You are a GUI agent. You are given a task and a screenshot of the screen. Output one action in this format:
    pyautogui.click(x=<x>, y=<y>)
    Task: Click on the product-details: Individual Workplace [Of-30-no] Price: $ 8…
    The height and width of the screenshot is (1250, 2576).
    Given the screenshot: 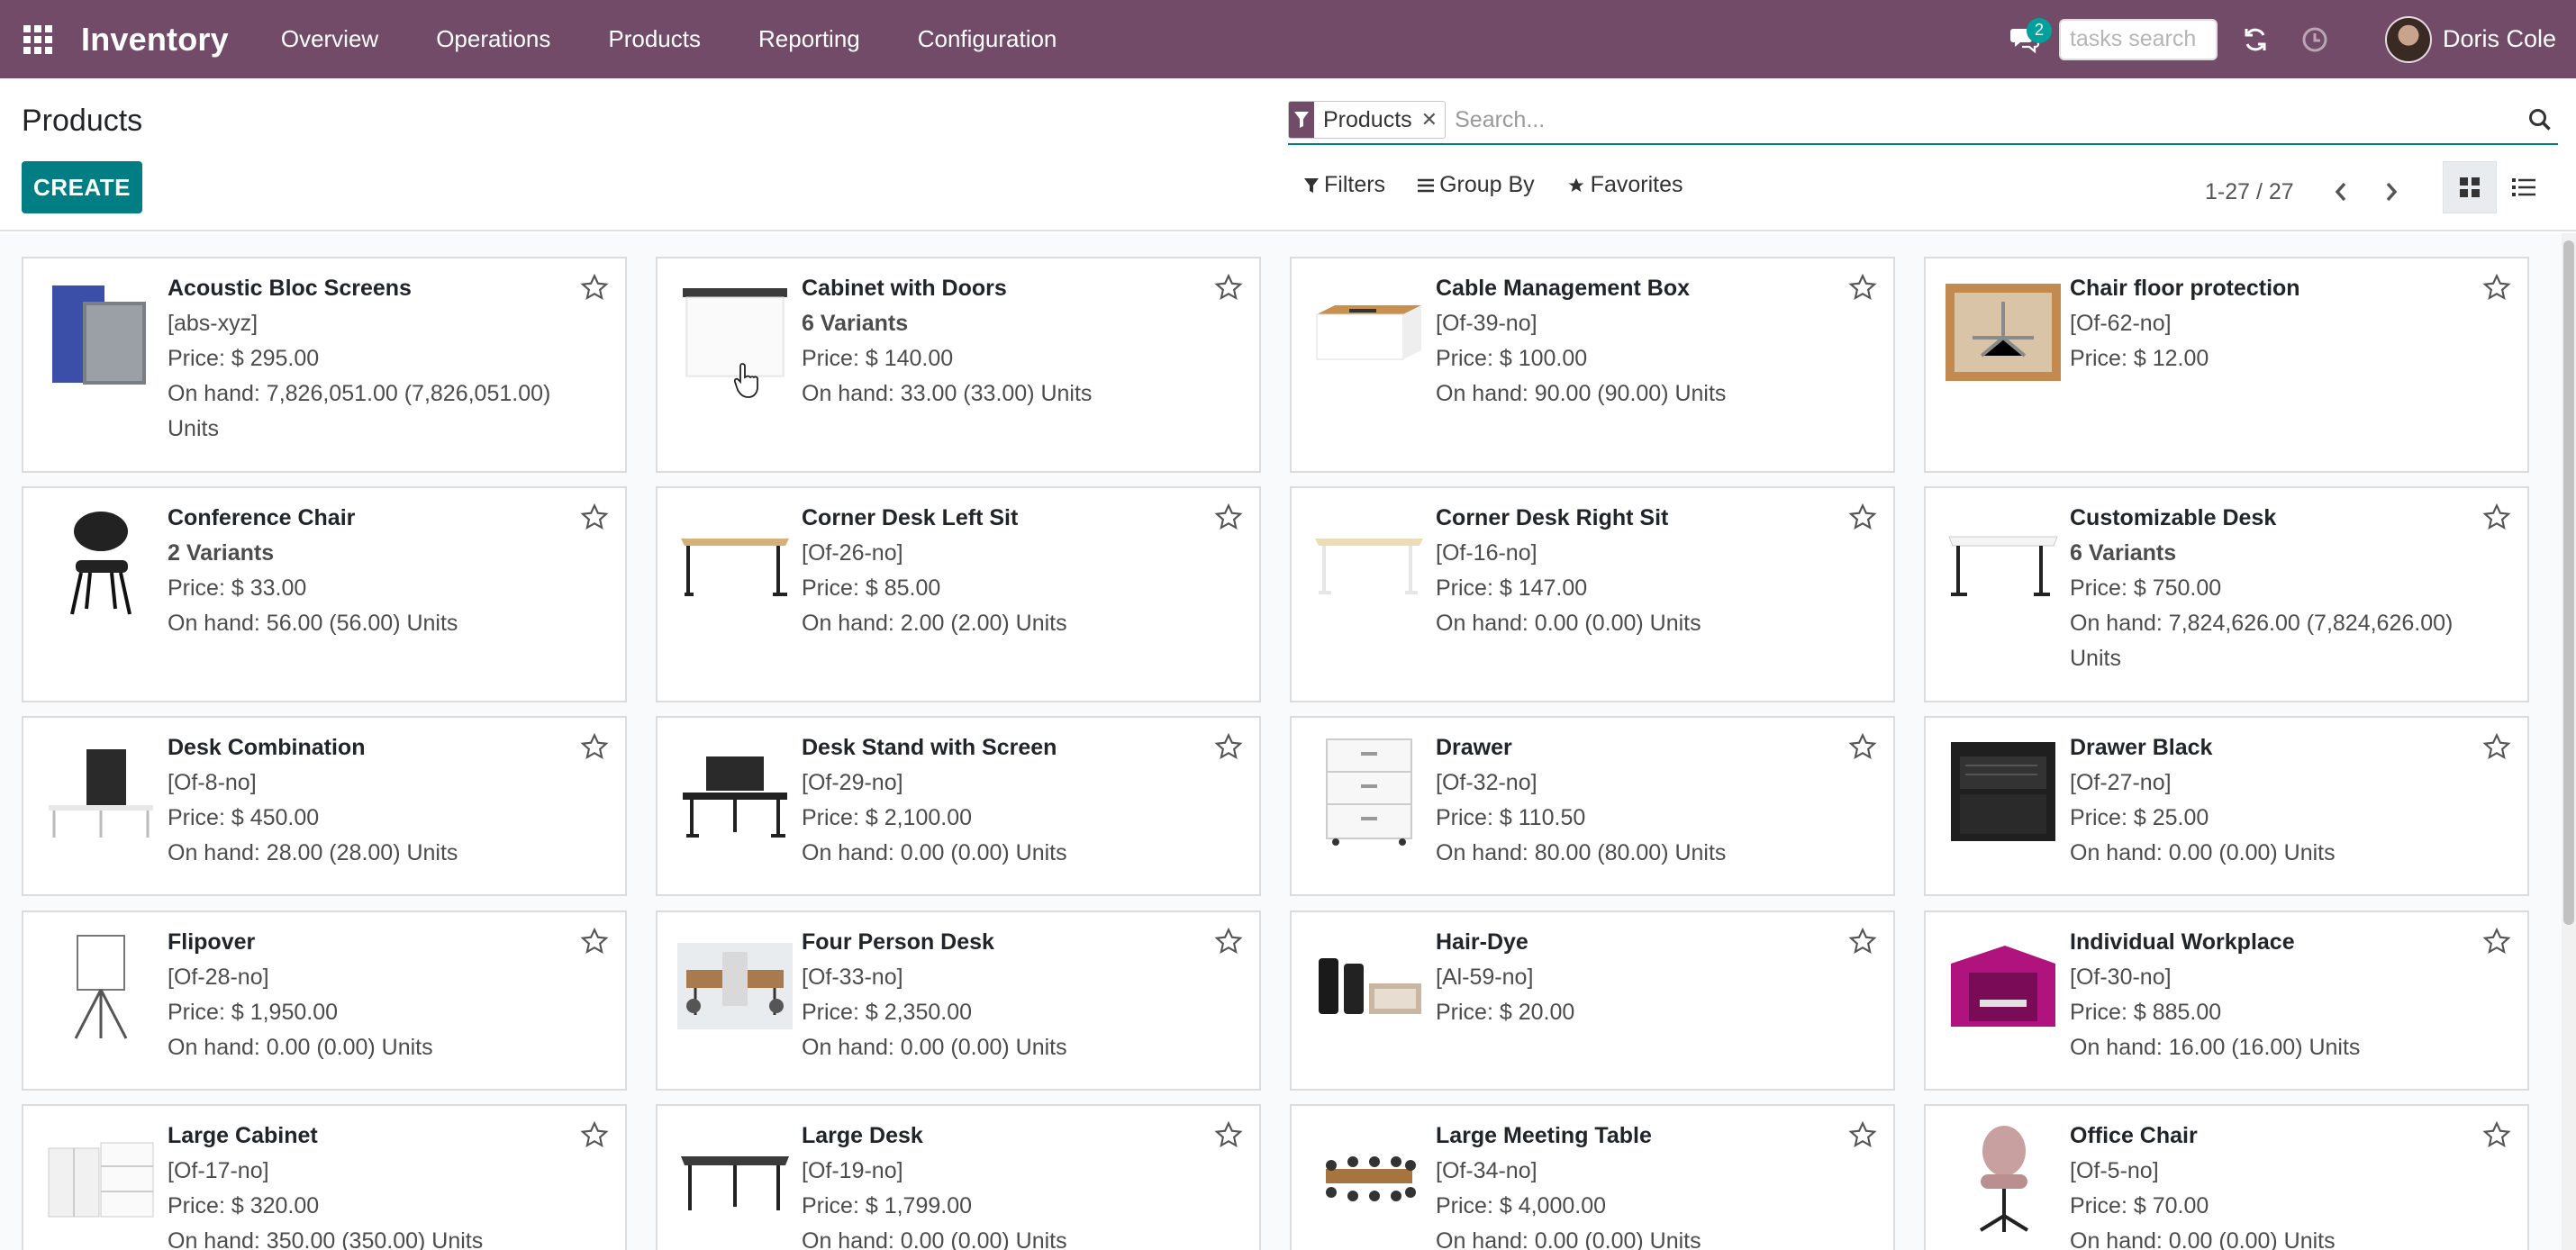 What is the action you would take?
    pyautogui.click(x=2267, y=995)
    